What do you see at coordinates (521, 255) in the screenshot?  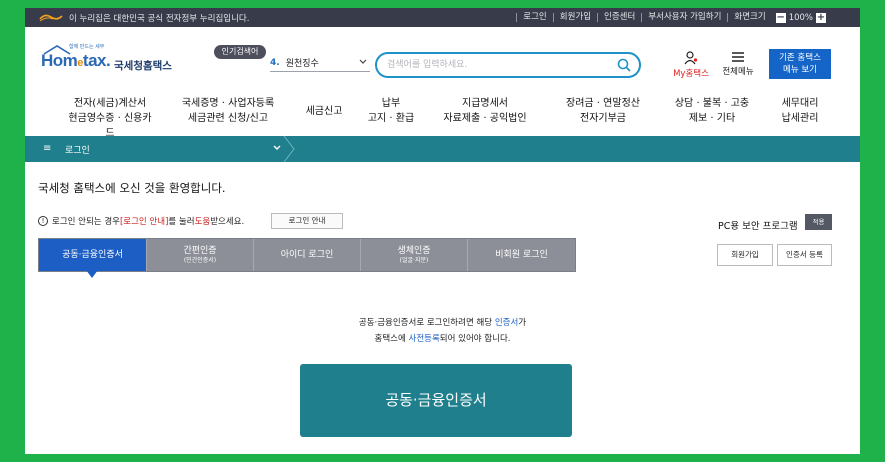 I see `tab-guest-login: 비회원 로그인` at bounding box center [521, 255].